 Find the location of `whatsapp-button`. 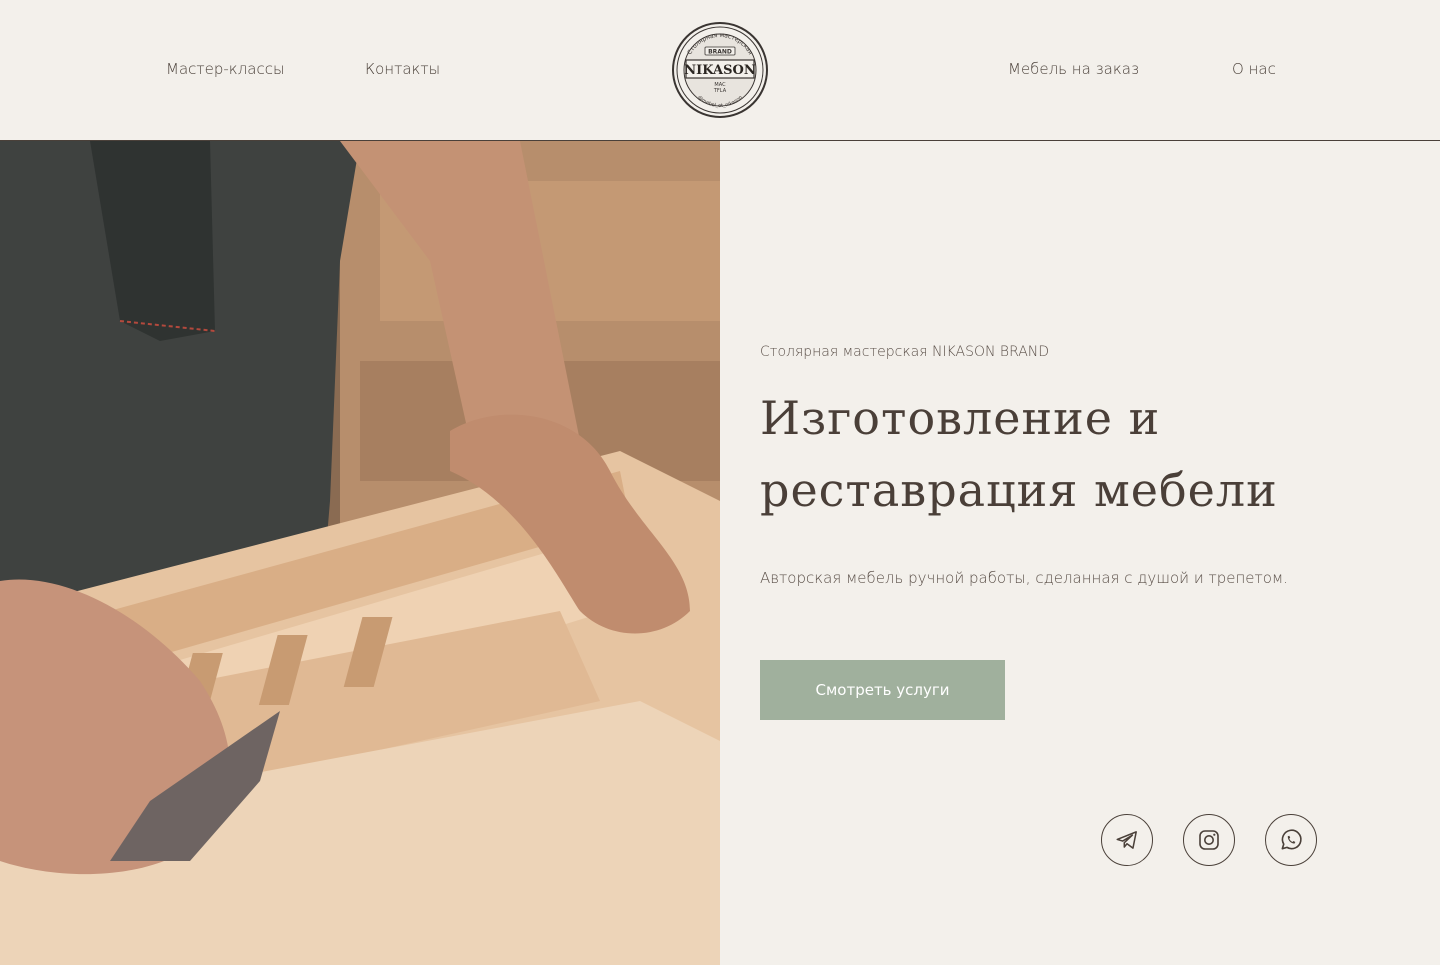

whatsapp-button is located at coordinates (1291, 840).